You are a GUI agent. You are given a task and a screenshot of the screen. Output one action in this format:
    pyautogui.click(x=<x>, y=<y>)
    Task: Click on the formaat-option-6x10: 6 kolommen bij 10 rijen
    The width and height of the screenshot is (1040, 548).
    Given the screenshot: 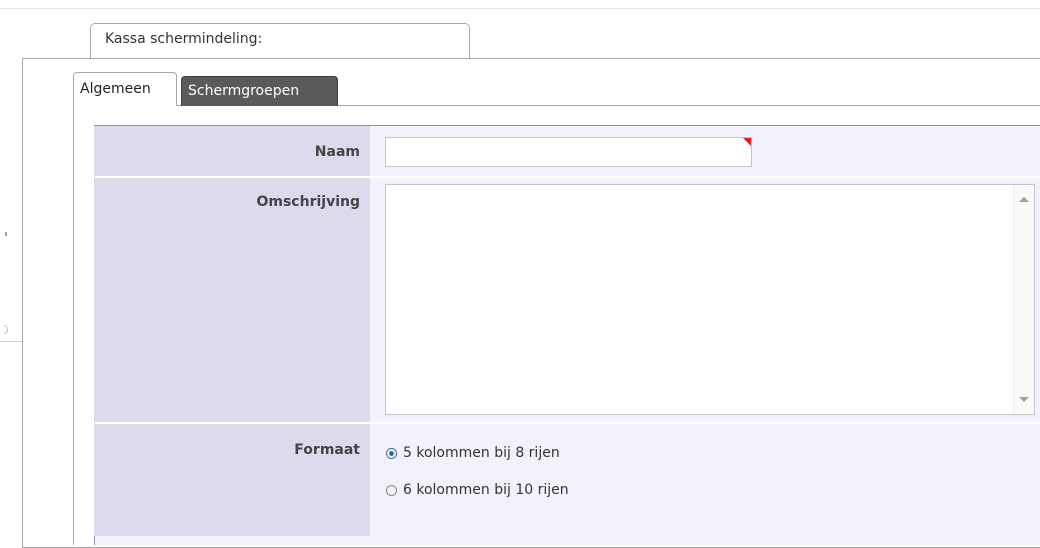 What is the action you would take?
    pyautogui.click(x=477, y=490)
    